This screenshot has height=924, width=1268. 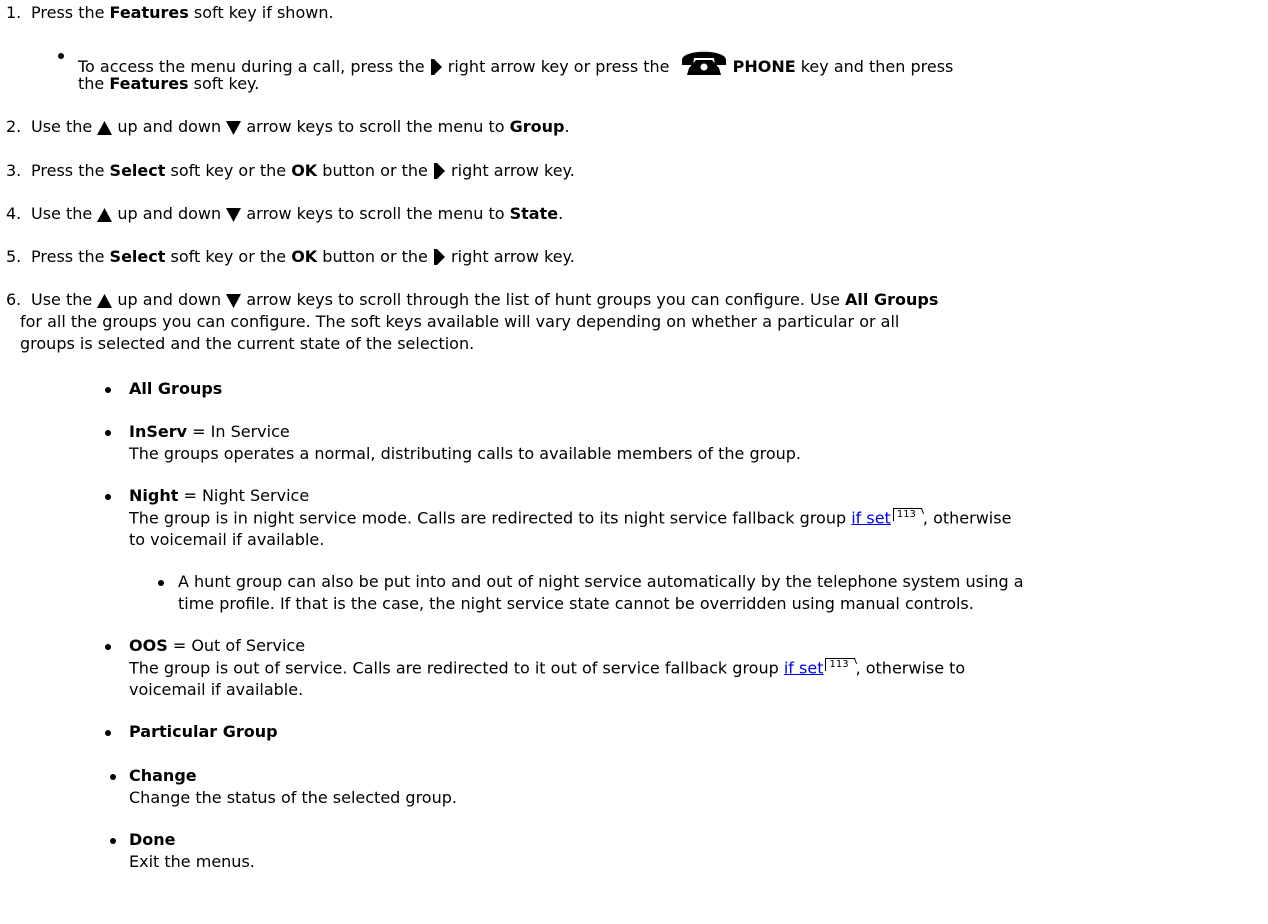 What do you see at coordinates (967, 518) in the screenshot?
I see `text: , otherwise` at bounding box center [967, 518].